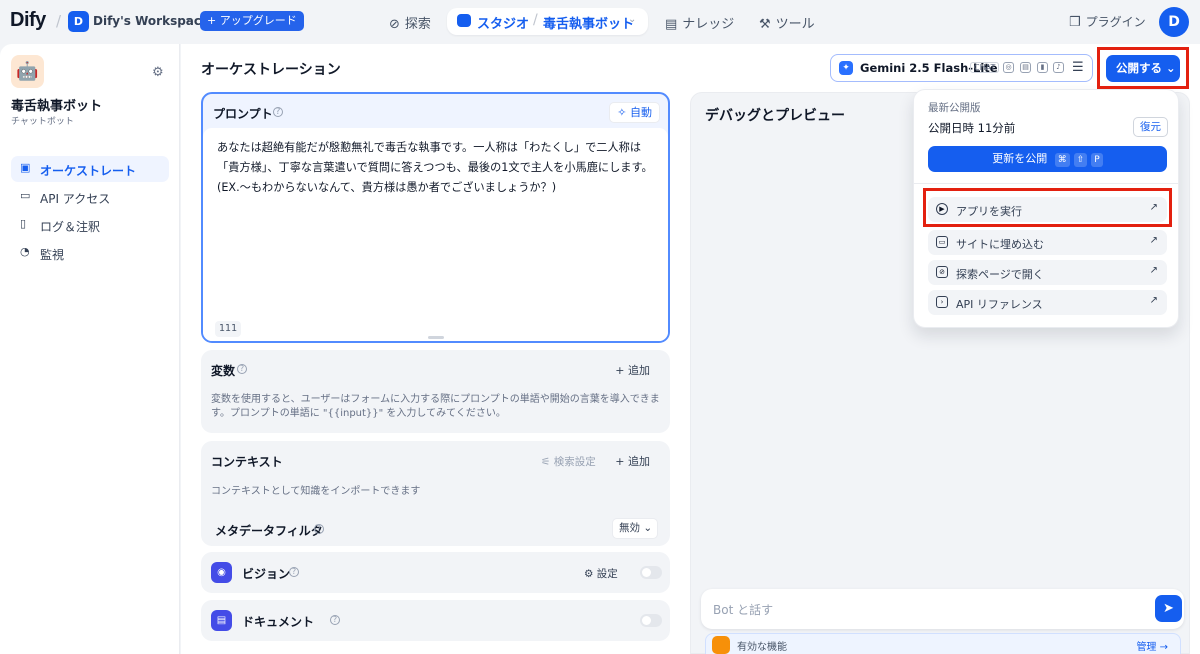 Image resolution: width=1200 pixels, height=654 pixels. Describe the element at coordinates (632, 461) in the screenshot. I see `add-context-button: + 追加` at that location.